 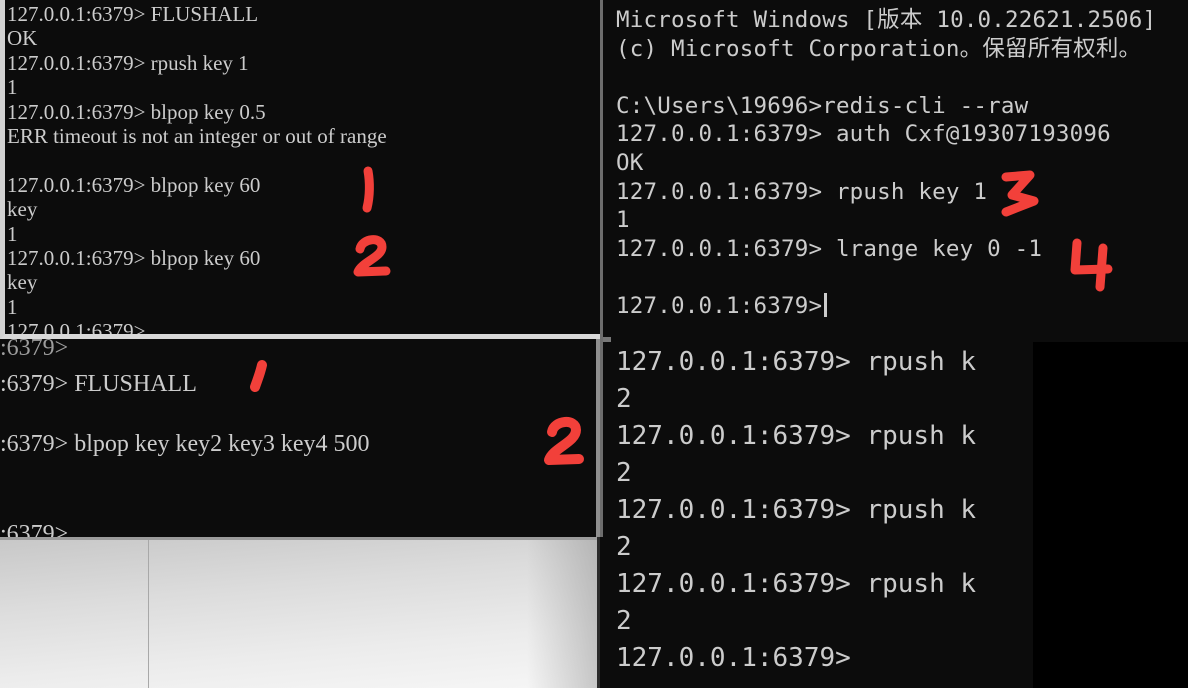 I want to click on terminal-line: Microsoft Windows [版本 10.0.22621.2506], so click(x=886, y=20).